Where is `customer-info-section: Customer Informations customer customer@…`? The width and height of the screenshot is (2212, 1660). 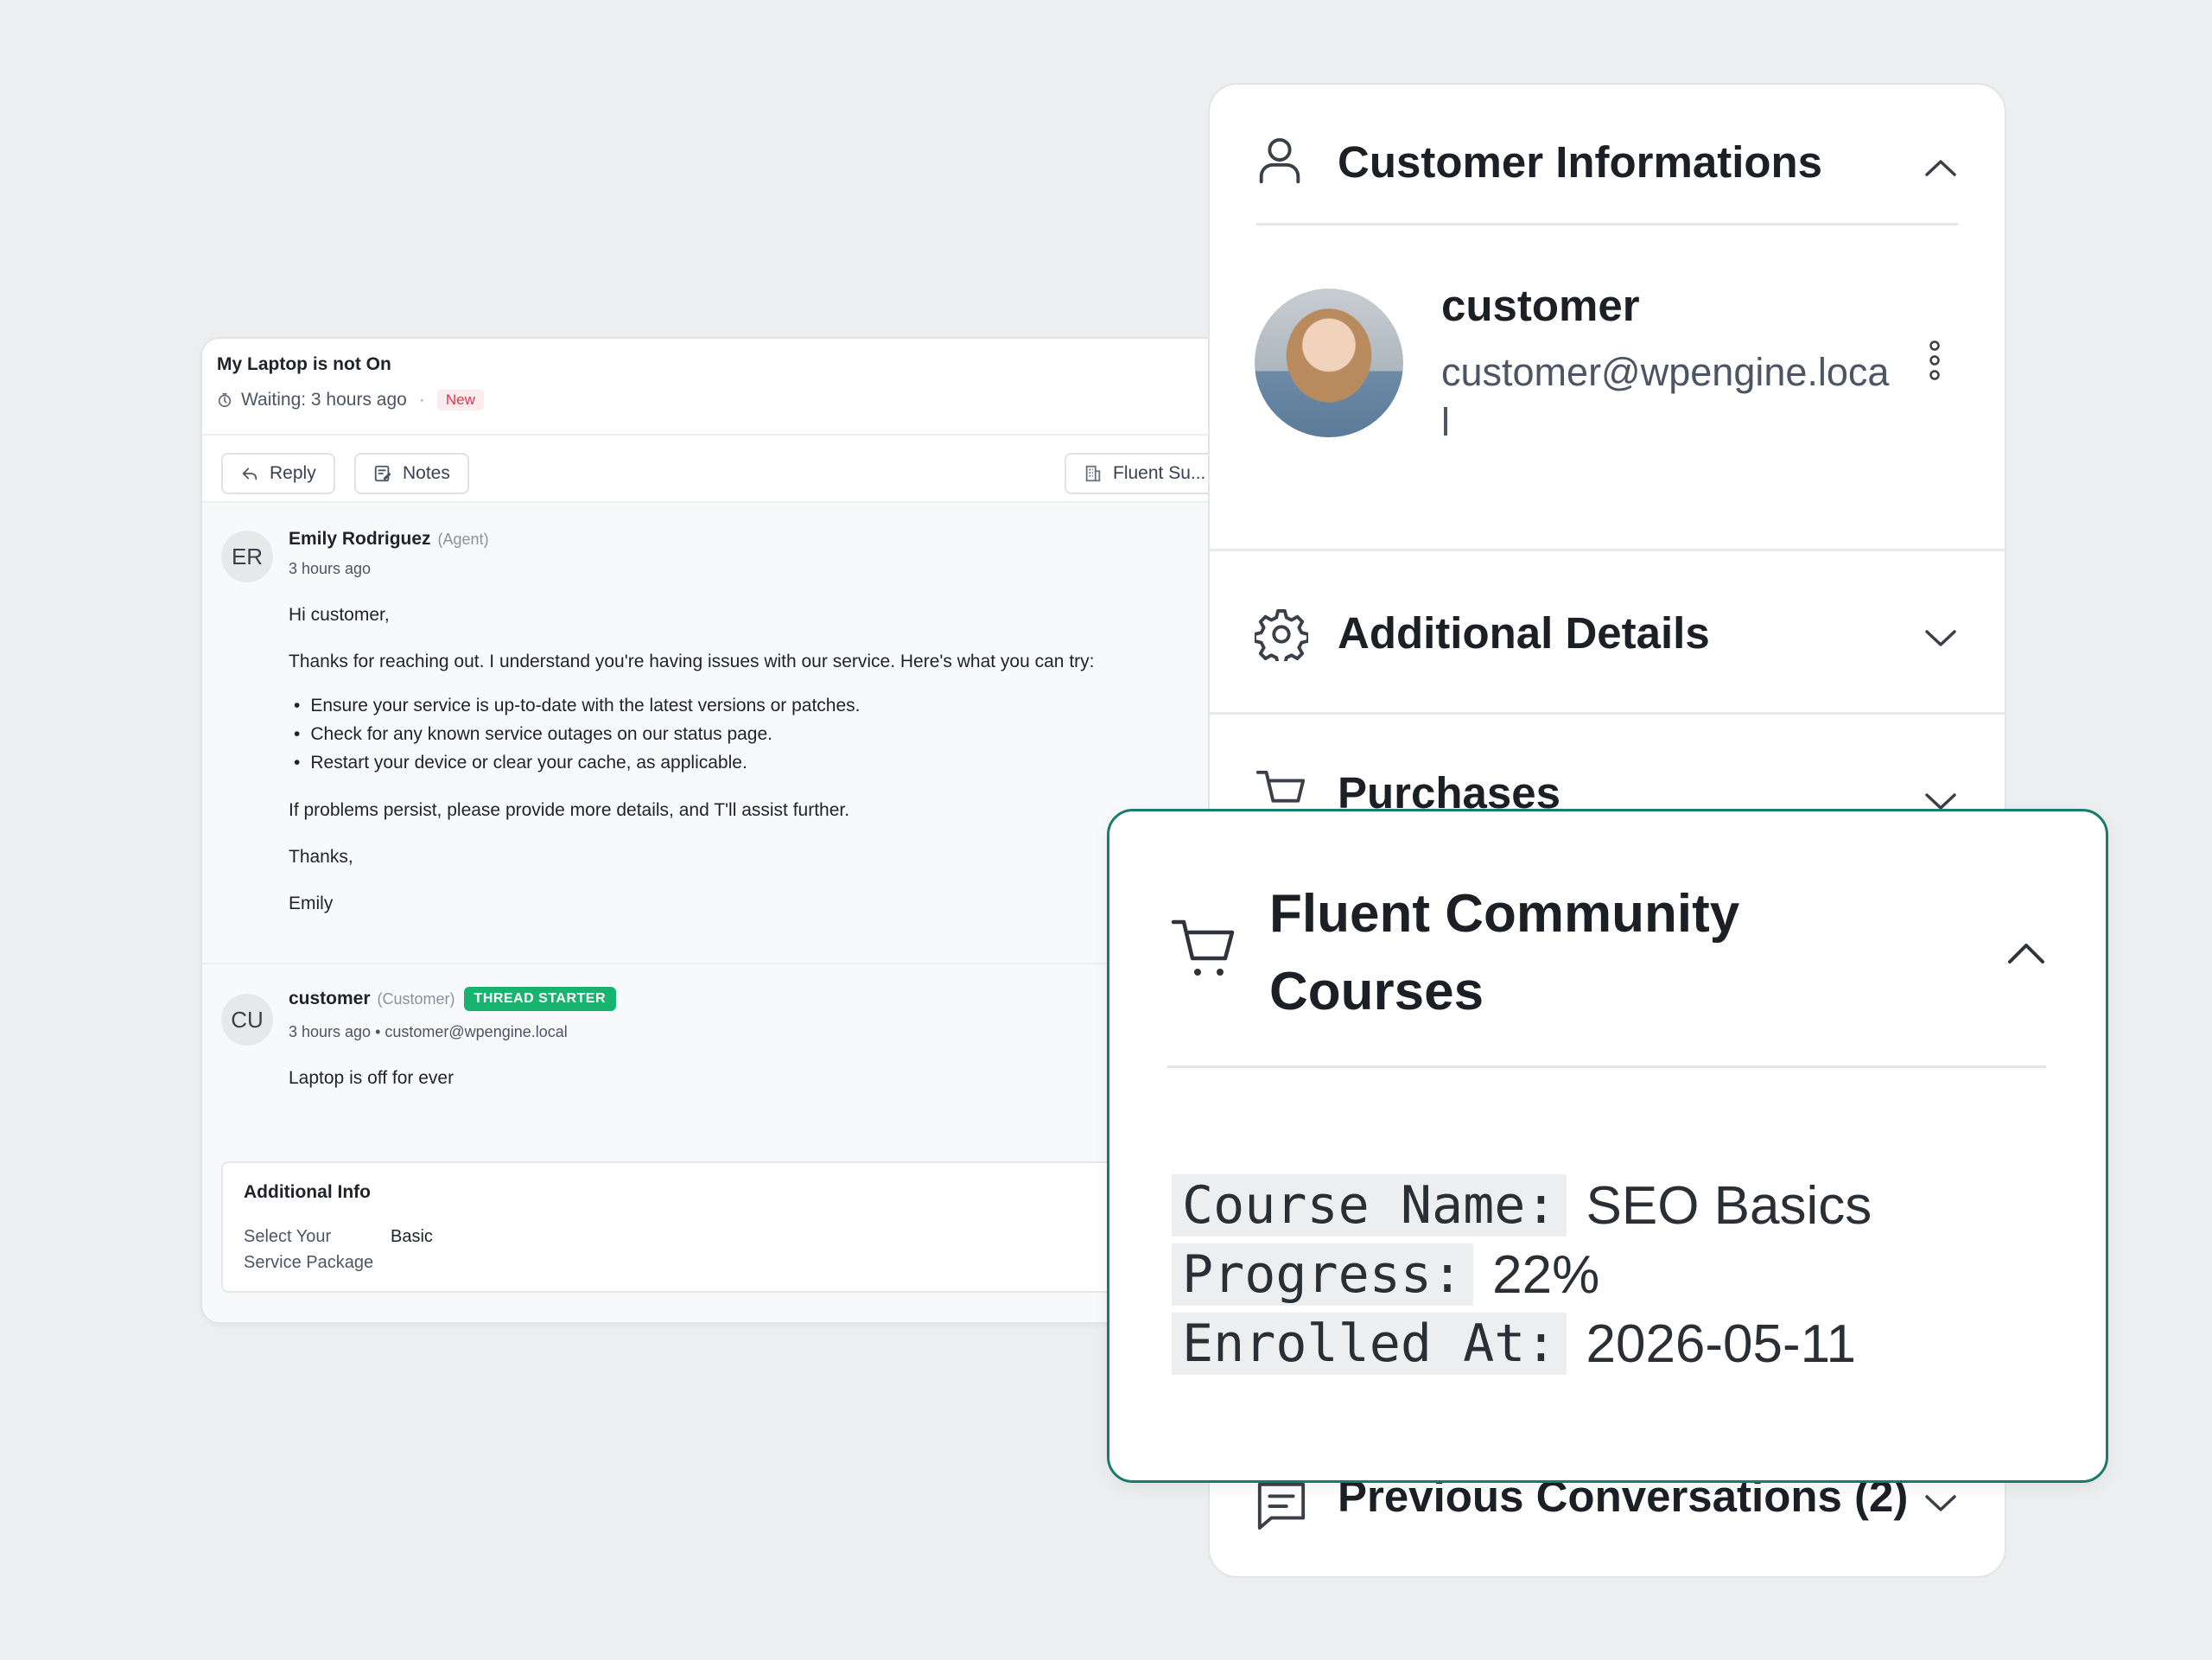 customer-info-section: Customer Informations customer customer@… is located at coordinates (1607, 318).